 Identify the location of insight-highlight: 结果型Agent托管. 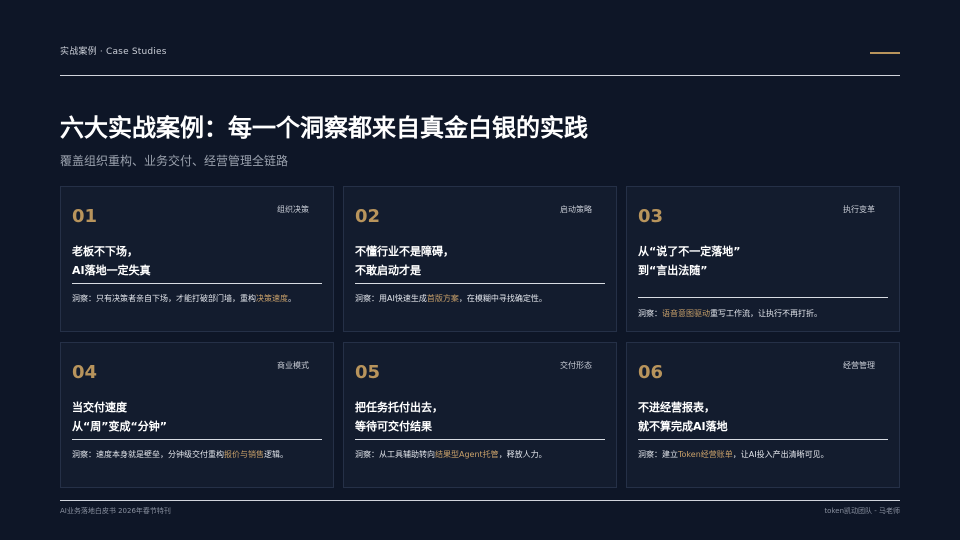
(467, 454).